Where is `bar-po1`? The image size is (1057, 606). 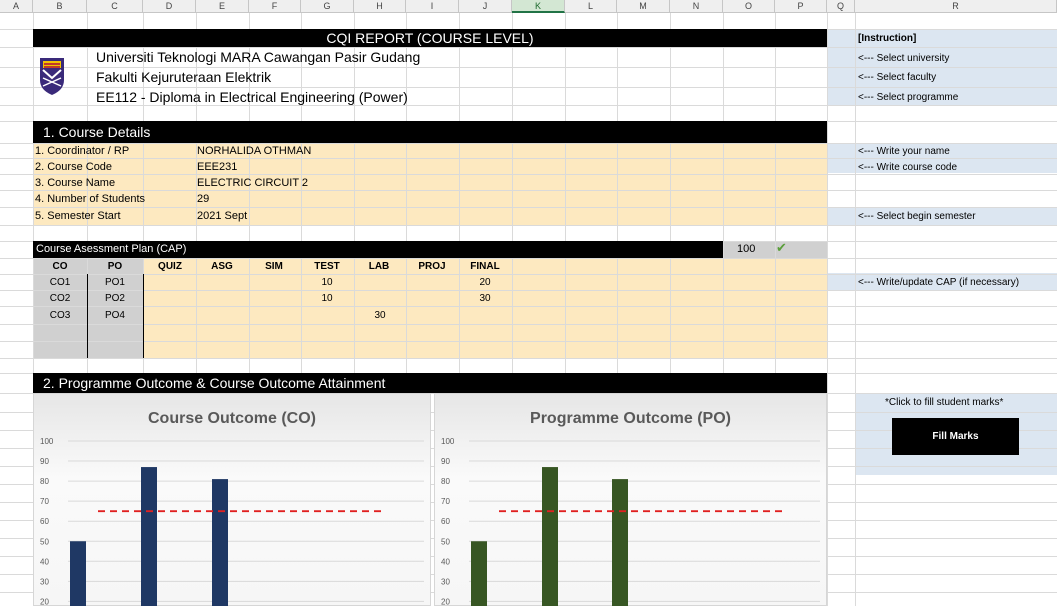
bar-po1 is located at coordinates (479, 573).